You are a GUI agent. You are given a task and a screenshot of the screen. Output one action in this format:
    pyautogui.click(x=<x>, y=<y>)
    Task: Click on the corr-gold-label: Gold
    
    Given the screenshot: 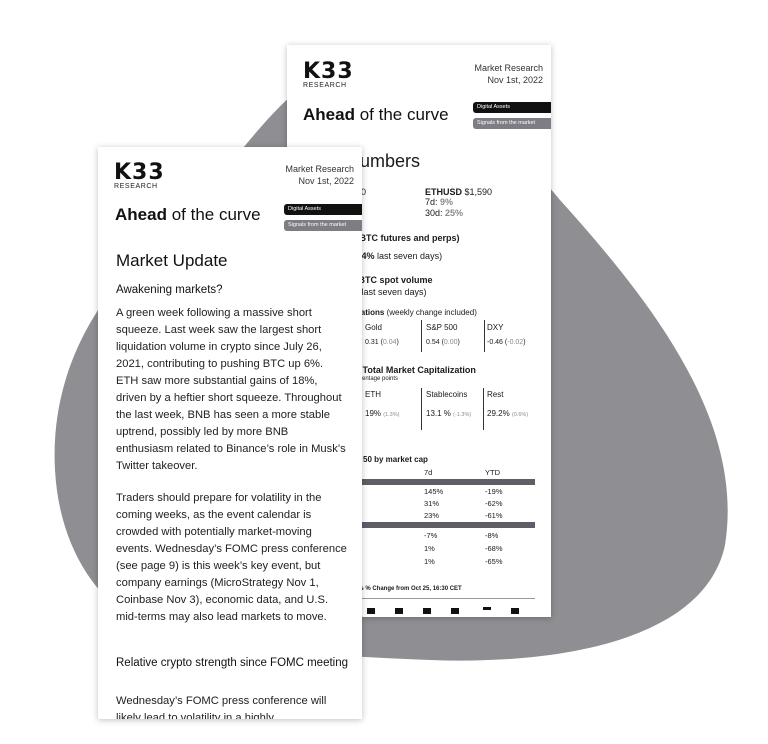 What is the action you would take?
    pyautogui.click(x=373, y=327)
    